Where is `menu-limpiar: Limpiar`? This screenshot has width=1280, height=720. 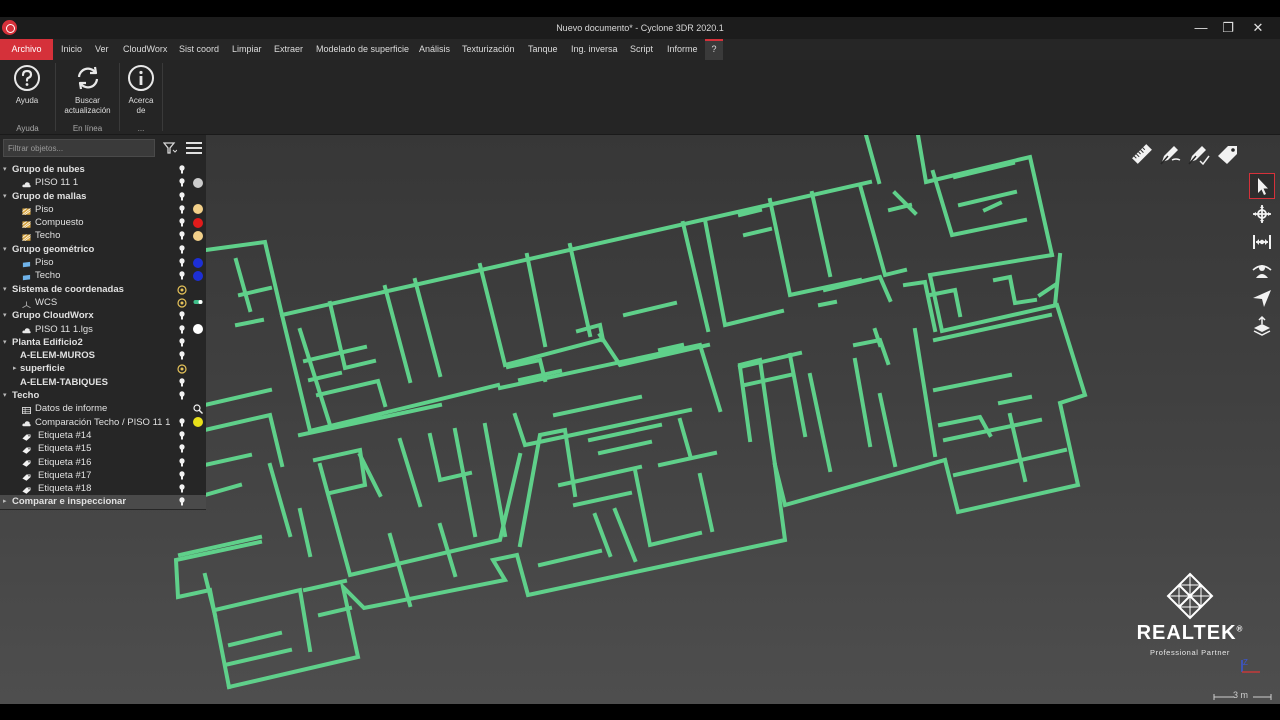 menu-limpiar: Limpiar is located at coordinates (247, 49).